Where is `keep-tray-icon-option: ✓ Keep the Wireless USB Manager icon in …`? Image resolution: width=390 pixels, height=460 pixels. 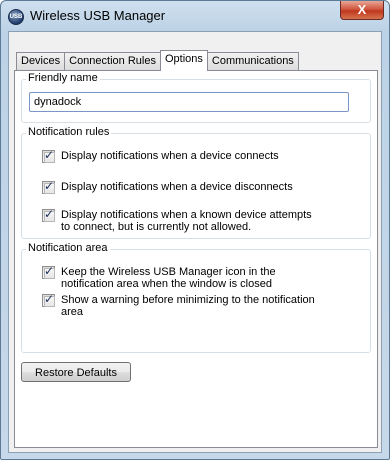
keep-tray-icon-option: ✓ Keep the Wireless USB Manager icon in … is located at coordinates (159, 277).